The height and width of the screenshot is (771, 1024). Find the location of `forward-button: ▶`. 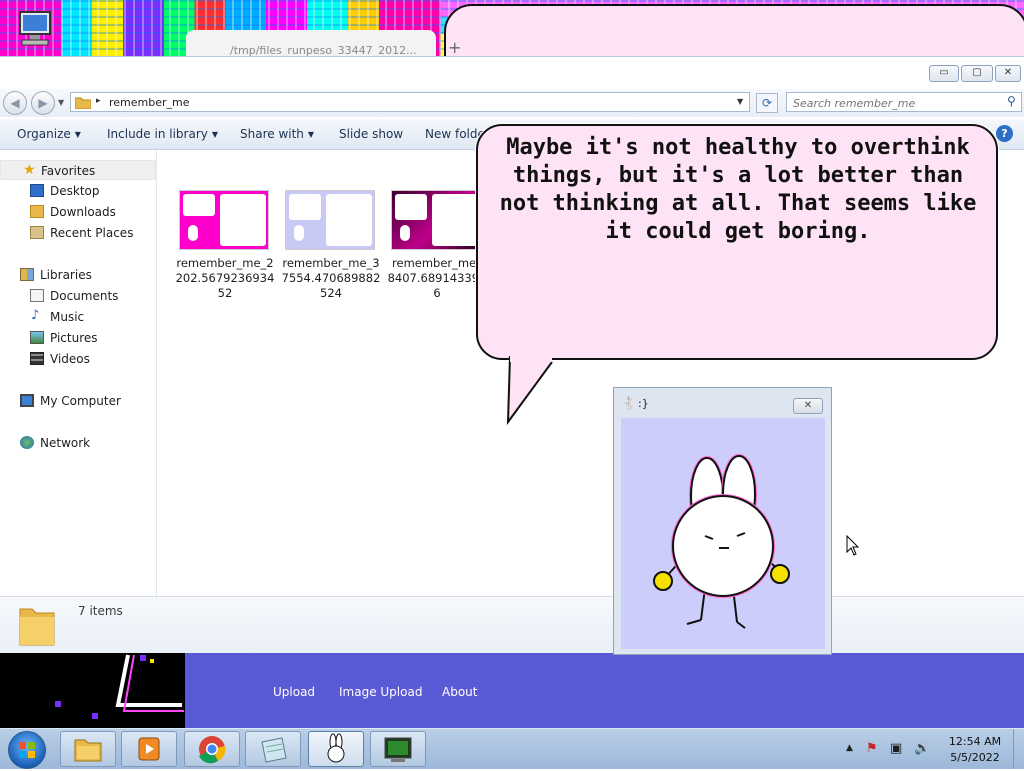

forward-button: ▶ is located at coordinates (43, 103).